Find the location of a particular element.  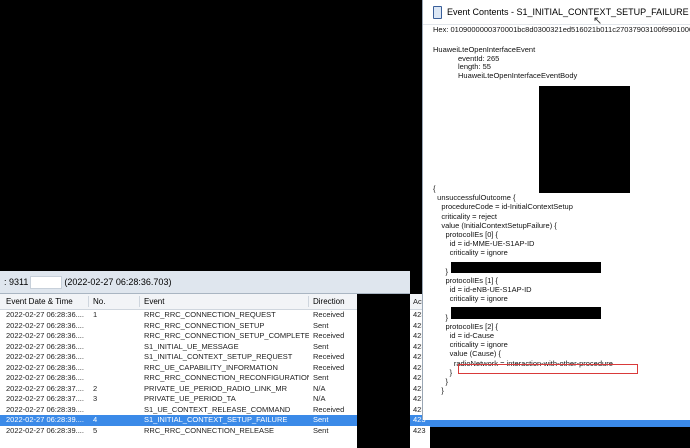

cell-event: S1_INITIAL_UE_MESSAGE is located at coordinates (191, 346).